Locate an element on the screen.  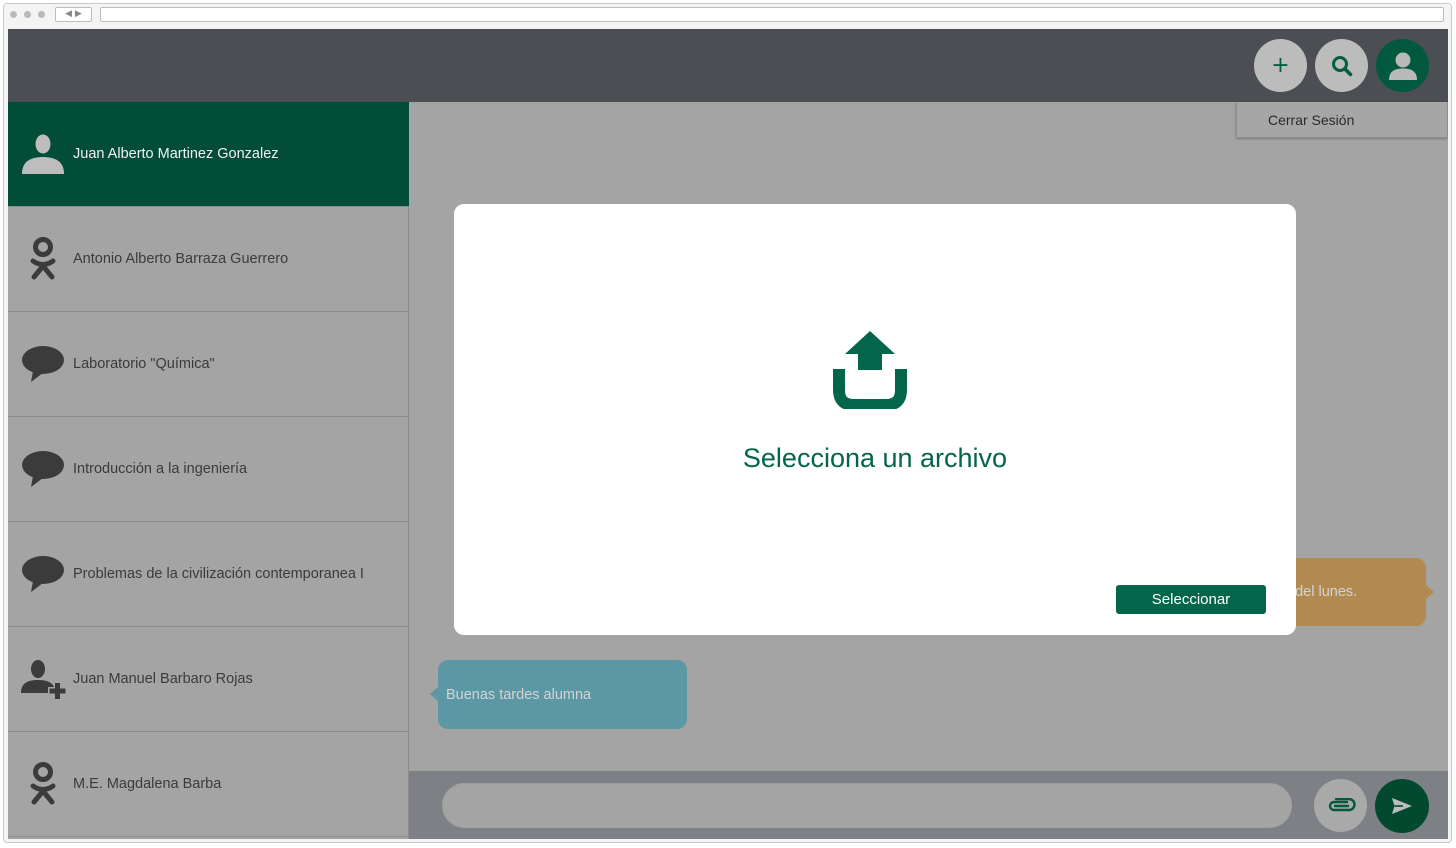
search-icon is located at coordinates (1341, 65).